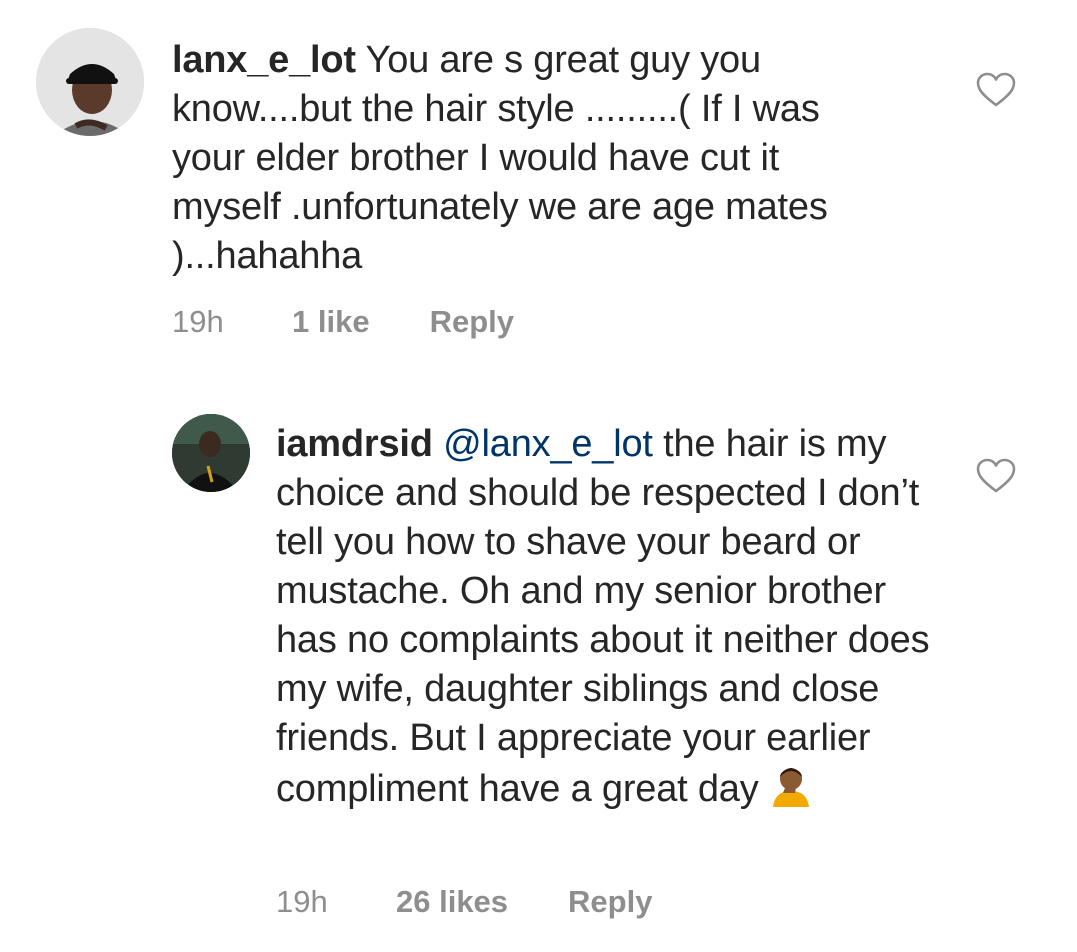  What do you see at coordinates (331, 322) in the screenshot?
I see `comment-likes-count: 1 like` at bounding box center [331, 322].